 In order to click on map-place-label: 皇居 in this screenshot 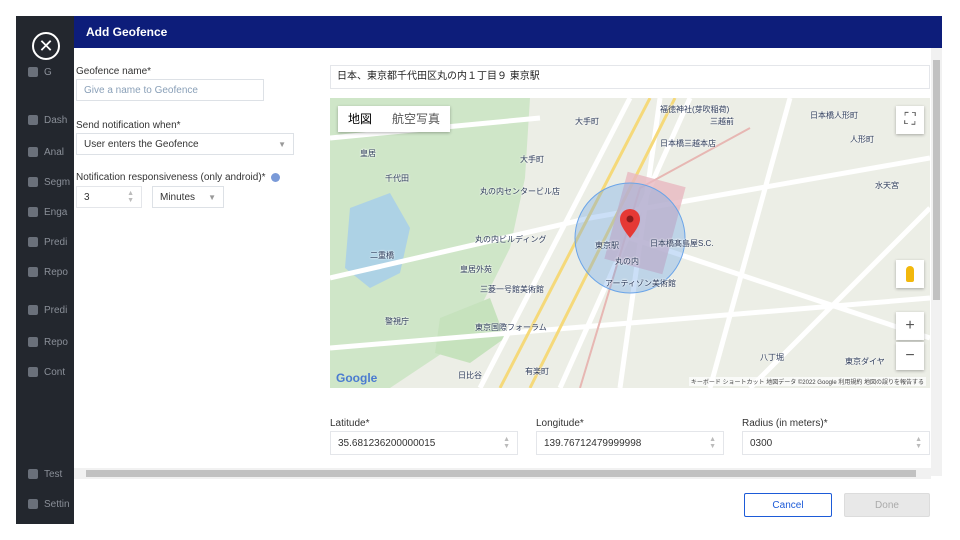, I will do `click(368, 153)`.